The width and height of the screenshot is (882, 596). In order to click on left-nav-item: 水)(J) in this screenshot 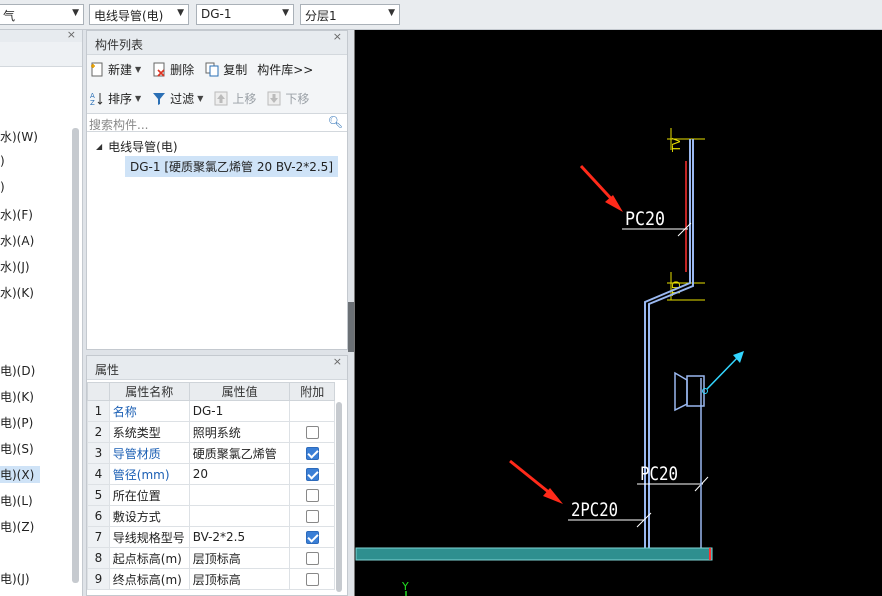, I will do `click(15, 266)`.